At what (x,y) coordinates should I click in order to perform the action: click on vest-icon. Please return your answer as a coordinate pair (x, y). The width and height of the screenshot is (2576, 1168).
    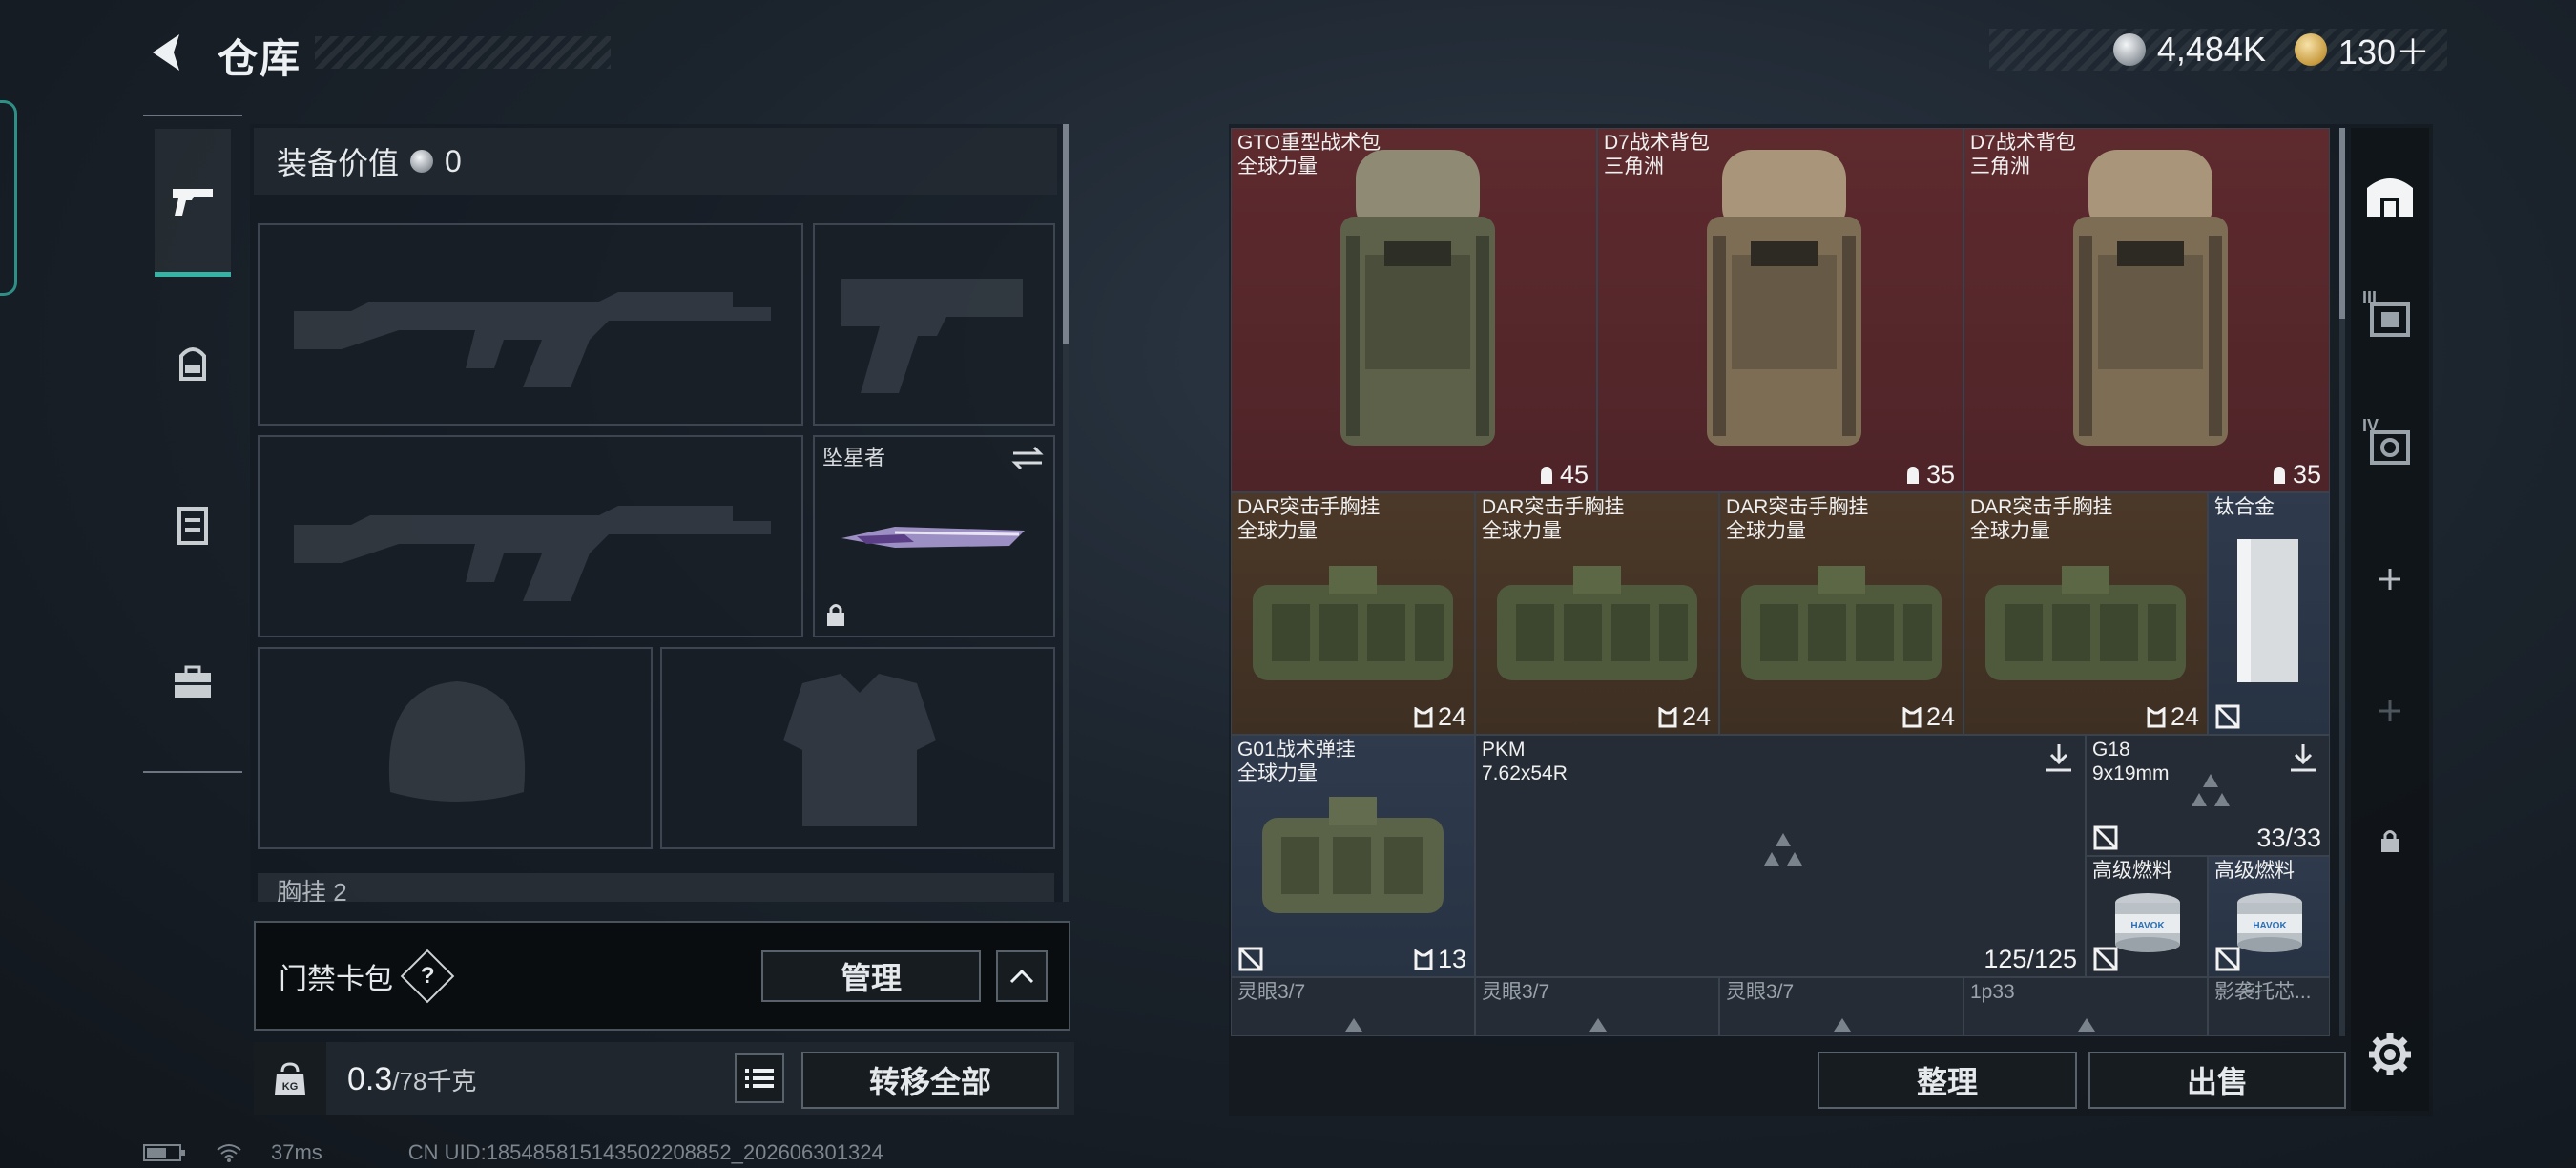
    Looking at the image, I should click on (192, 526).